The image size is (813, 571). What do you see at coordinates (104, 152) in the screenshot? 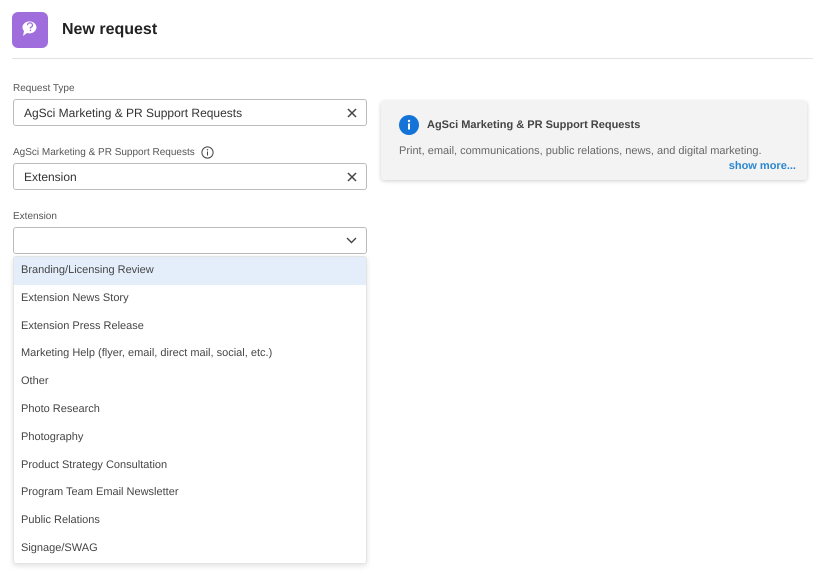
I see `field-label: AgSci Marketing & PR Support Requests` at bounding box center [104, 152].